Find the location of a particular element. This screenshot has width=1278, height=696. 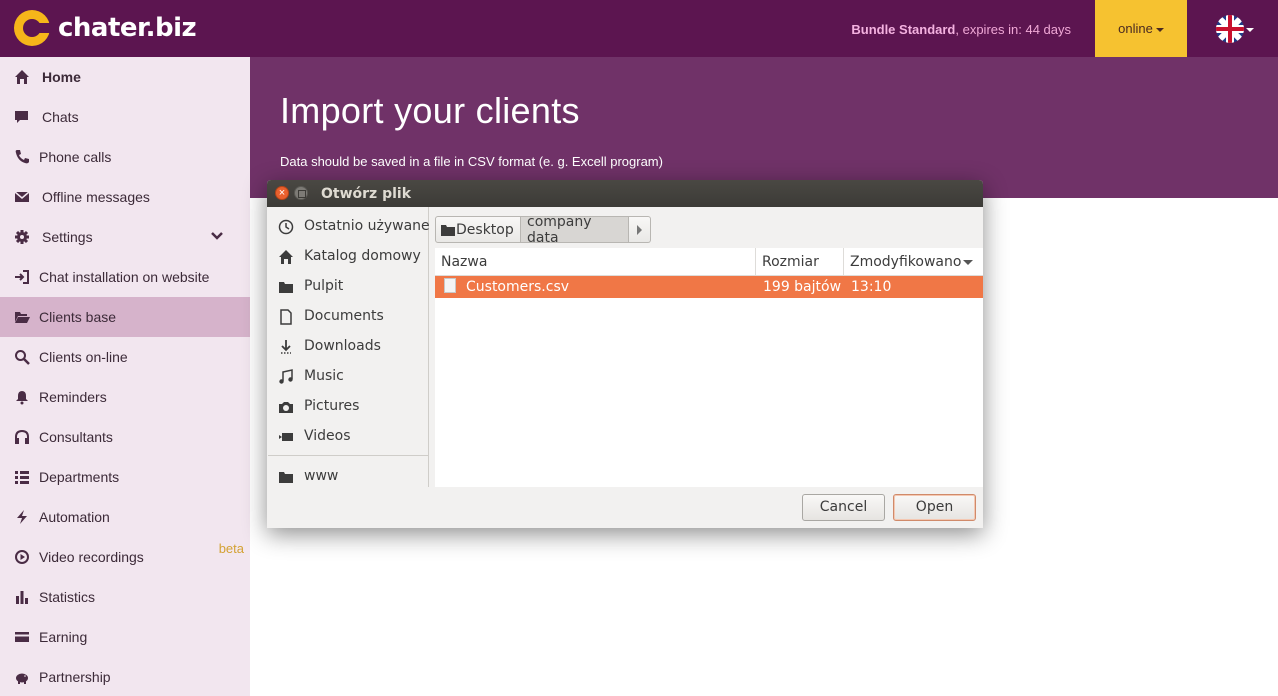

sidebar-item-label: Video recordings is located at coordinates (91, 557).